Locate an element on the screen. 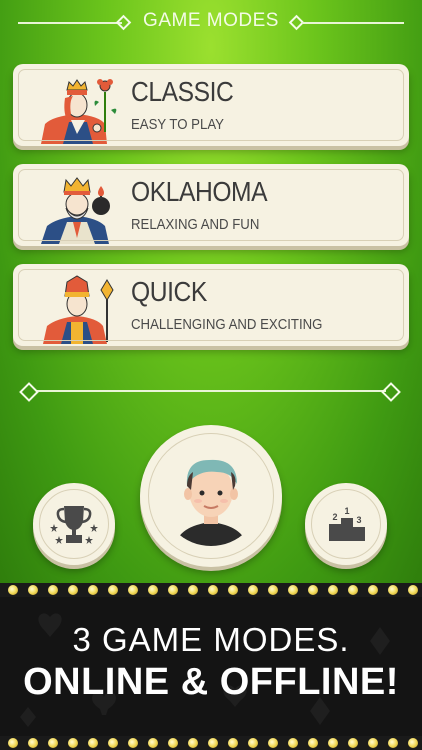 The width and height of the screenshot is (422, 750). leaderboard-podium-icon: 2 1 3 is located at coordinates (347, 523).